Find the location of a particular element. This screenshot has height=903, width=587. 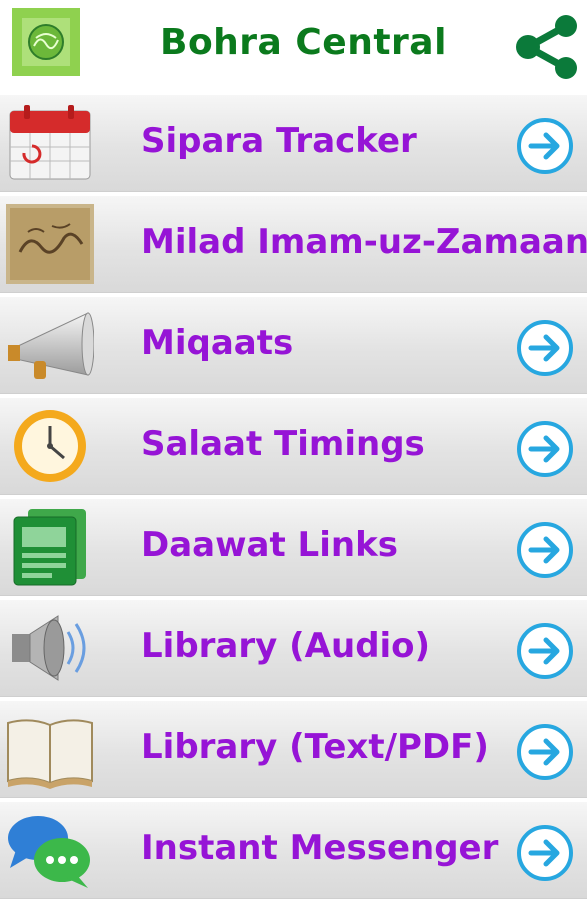

calligraphy-logo-icon is located at coordinates (46, 42).